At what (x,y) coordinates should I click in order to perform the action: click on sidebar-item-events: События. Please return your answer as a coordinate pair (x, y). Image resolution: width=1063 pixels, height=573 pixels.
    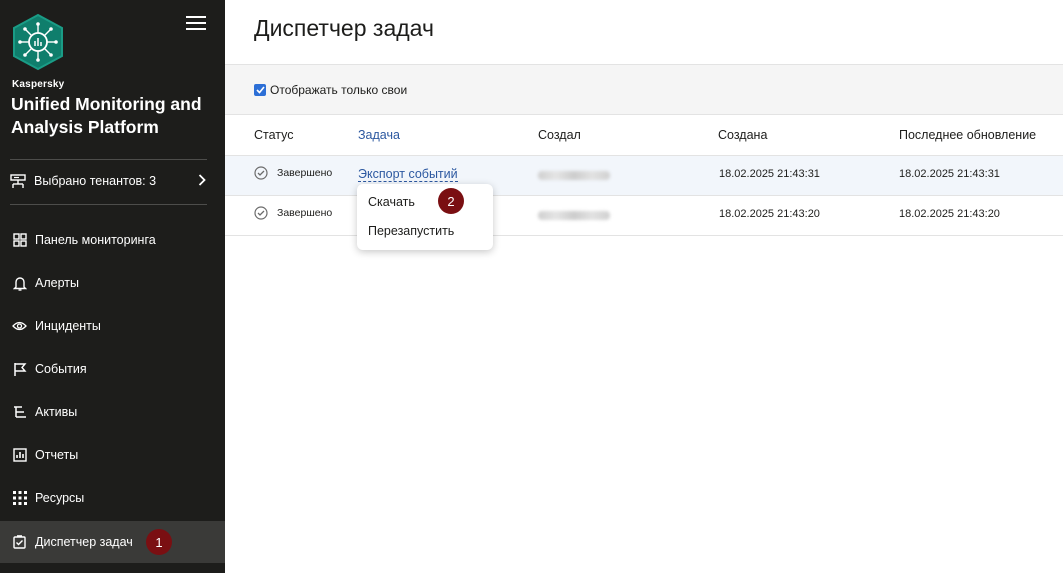
    Looking at the image, I should click on (112, 369).